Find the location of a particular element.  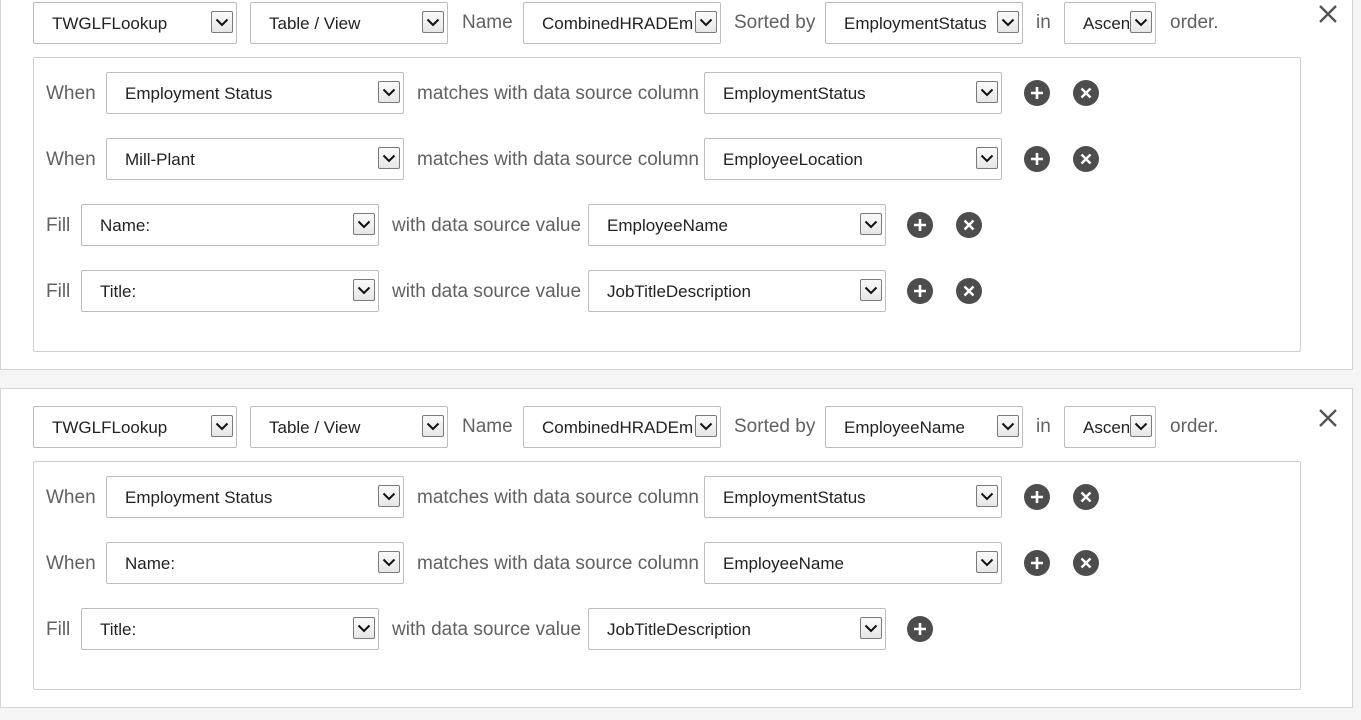

condition-column-value: EmploymentStatus is located at coordinates (794, 497).